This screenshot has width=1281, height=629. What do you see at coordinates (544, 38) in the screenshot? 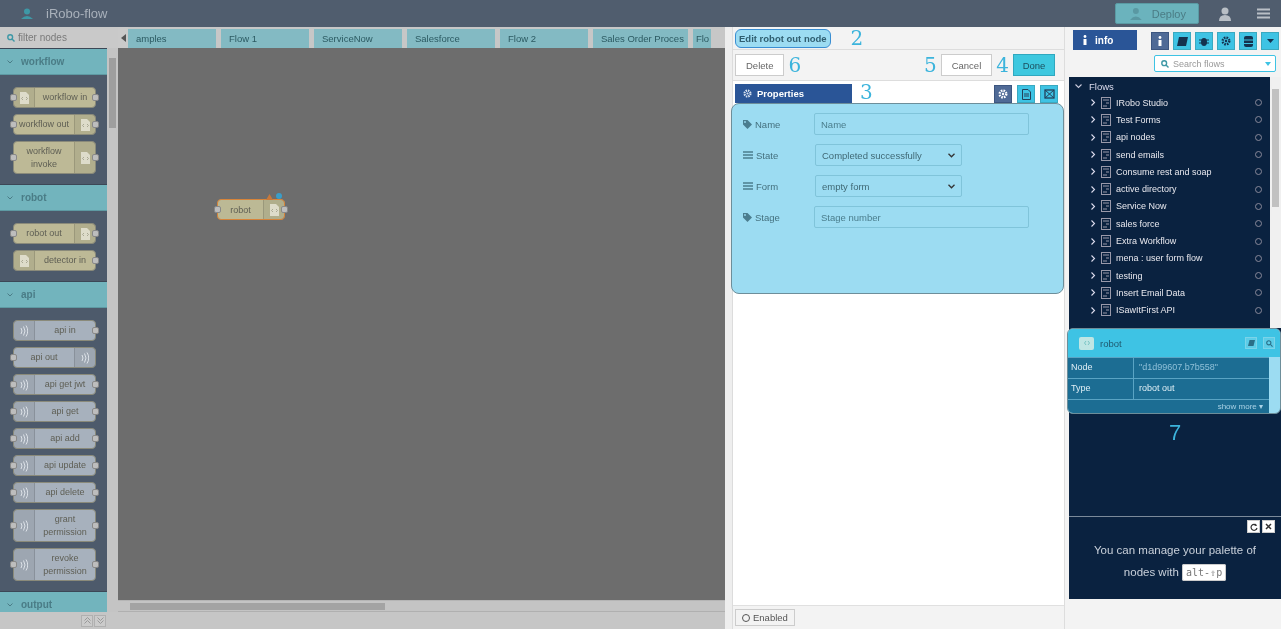
I see `flow-tab: Flow 2` at bounding box center [544, 38].